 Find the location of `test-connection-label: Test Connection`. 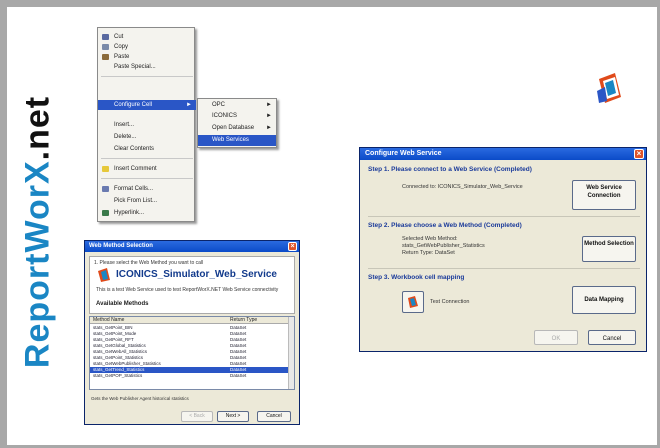

test-connection-label: Test Connection is located at coordinates (450, 302).